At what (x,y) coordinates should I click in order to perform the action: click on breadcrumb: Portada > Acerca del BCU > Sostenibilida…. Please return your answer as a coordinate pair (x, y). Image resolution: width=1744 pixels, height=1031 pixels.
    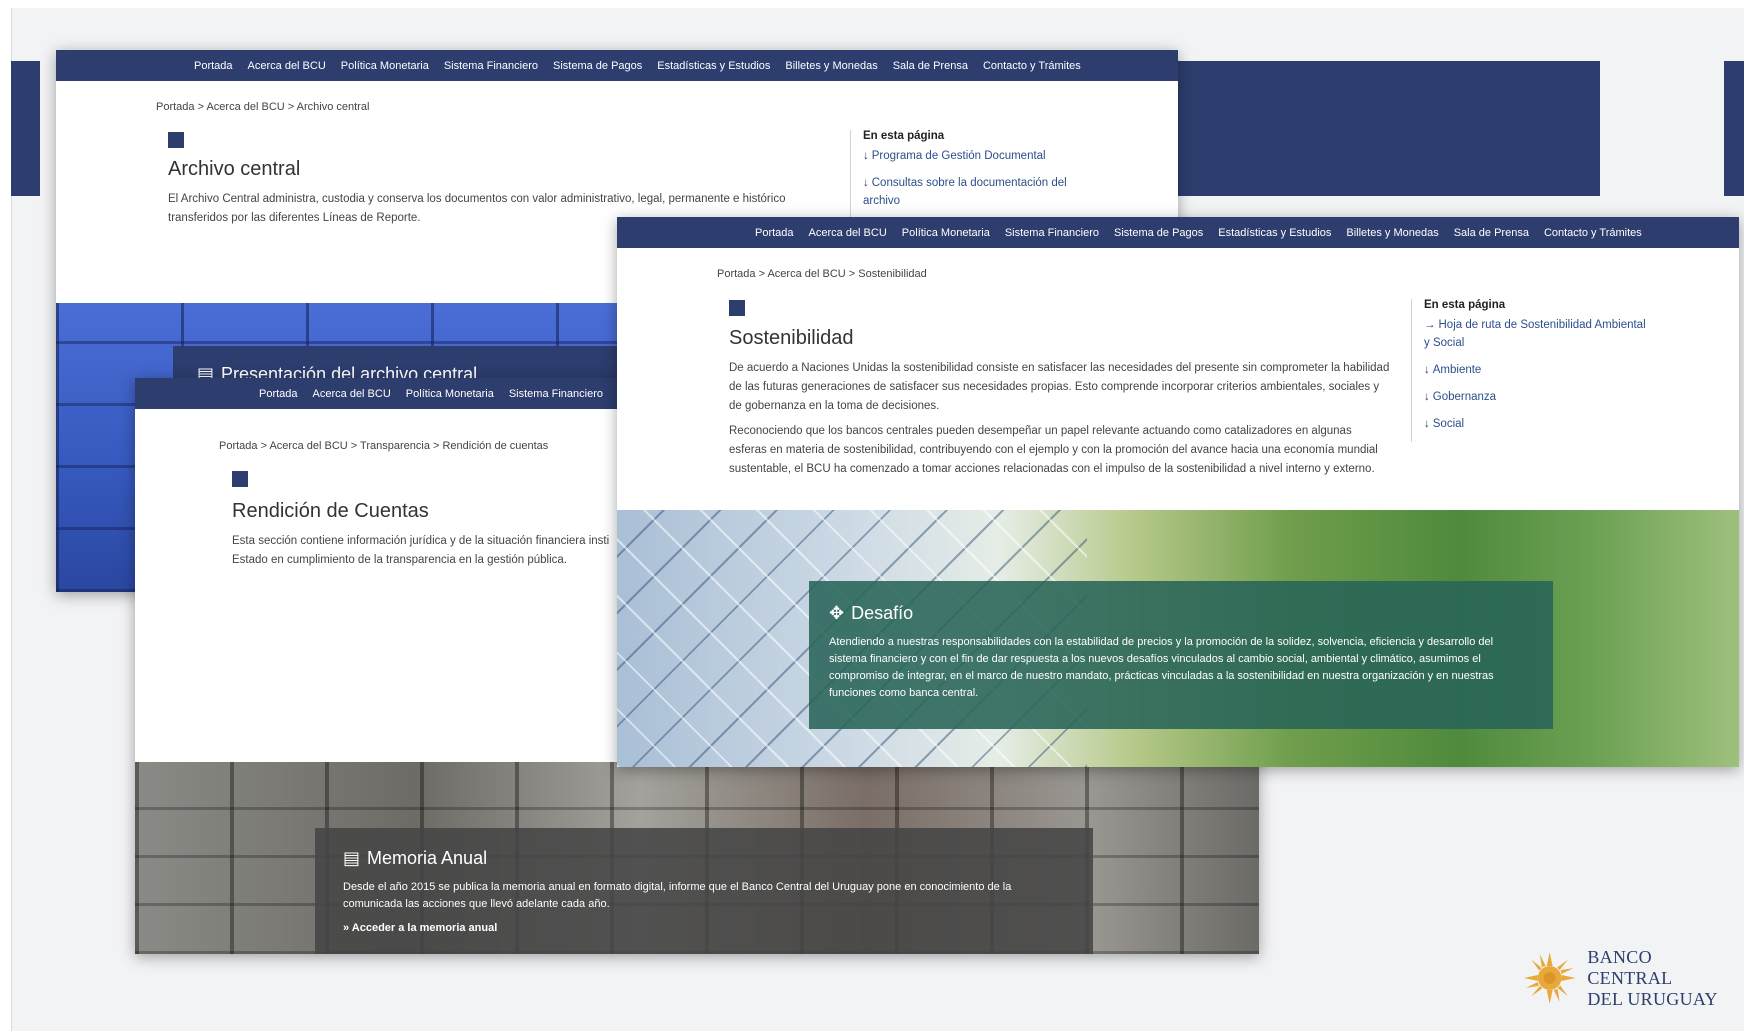
    Looking at the image, I should click on (822, 274).